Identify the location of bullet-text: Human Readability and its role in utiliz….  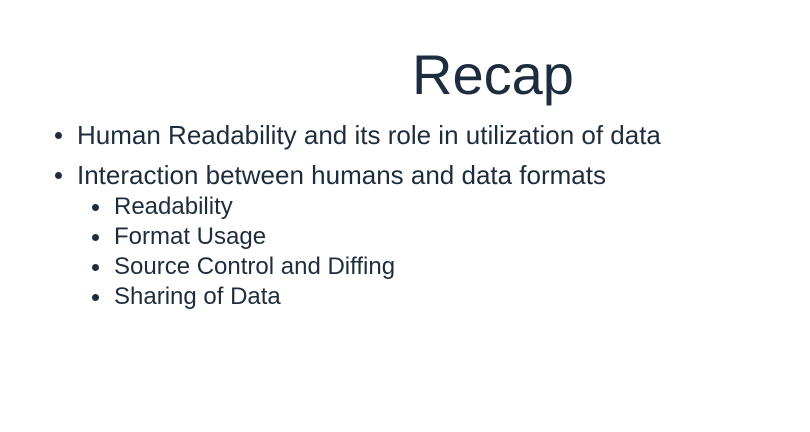
(369, 135).